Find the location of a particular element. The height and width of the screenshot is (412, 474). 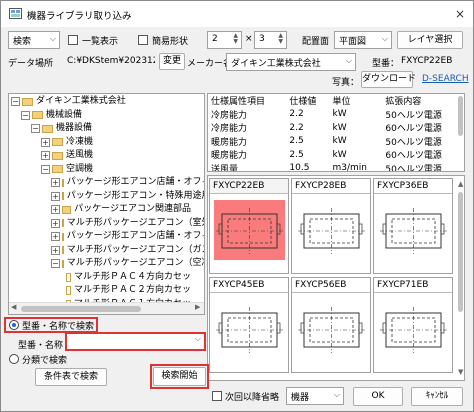

thumbnail-label: FXYCP28EB is located at coordinates (331, 186).